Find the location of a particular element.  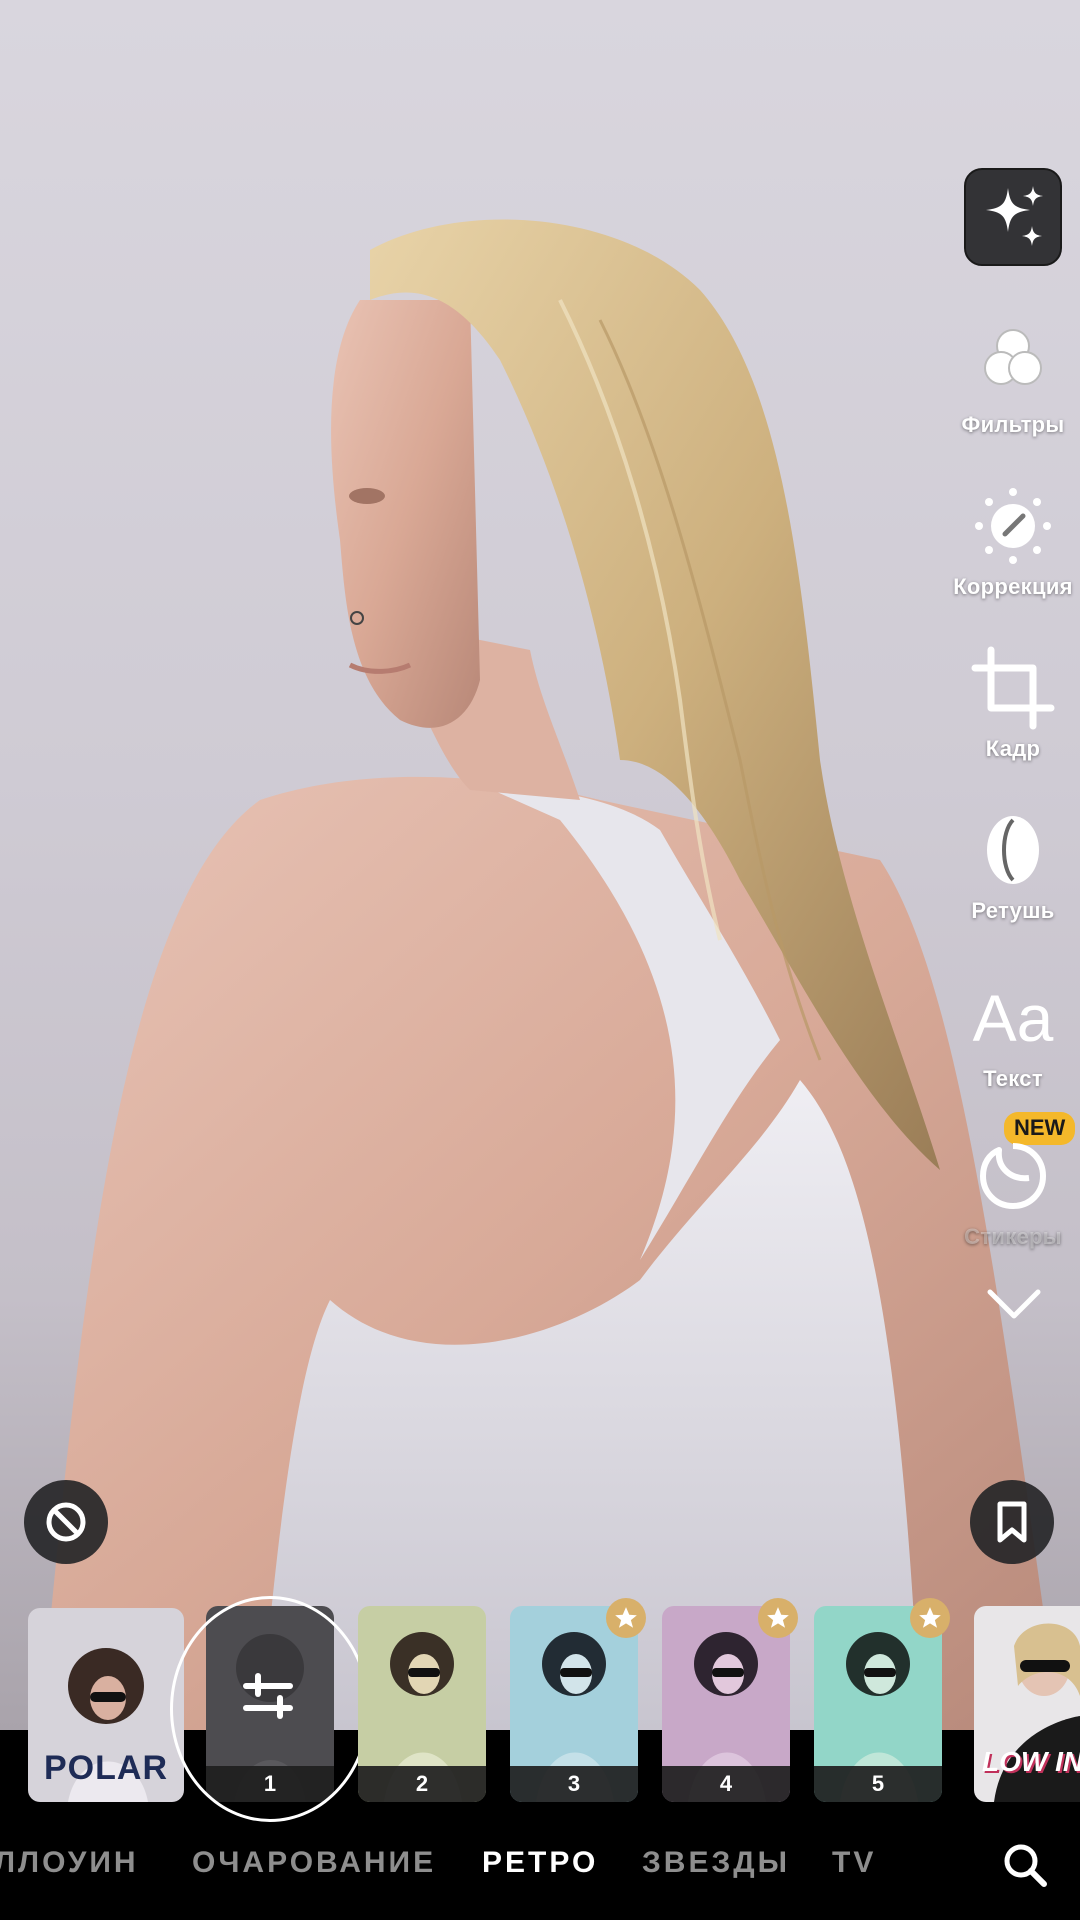

text-icon: Aa is located at coordinates (1013, 1018).